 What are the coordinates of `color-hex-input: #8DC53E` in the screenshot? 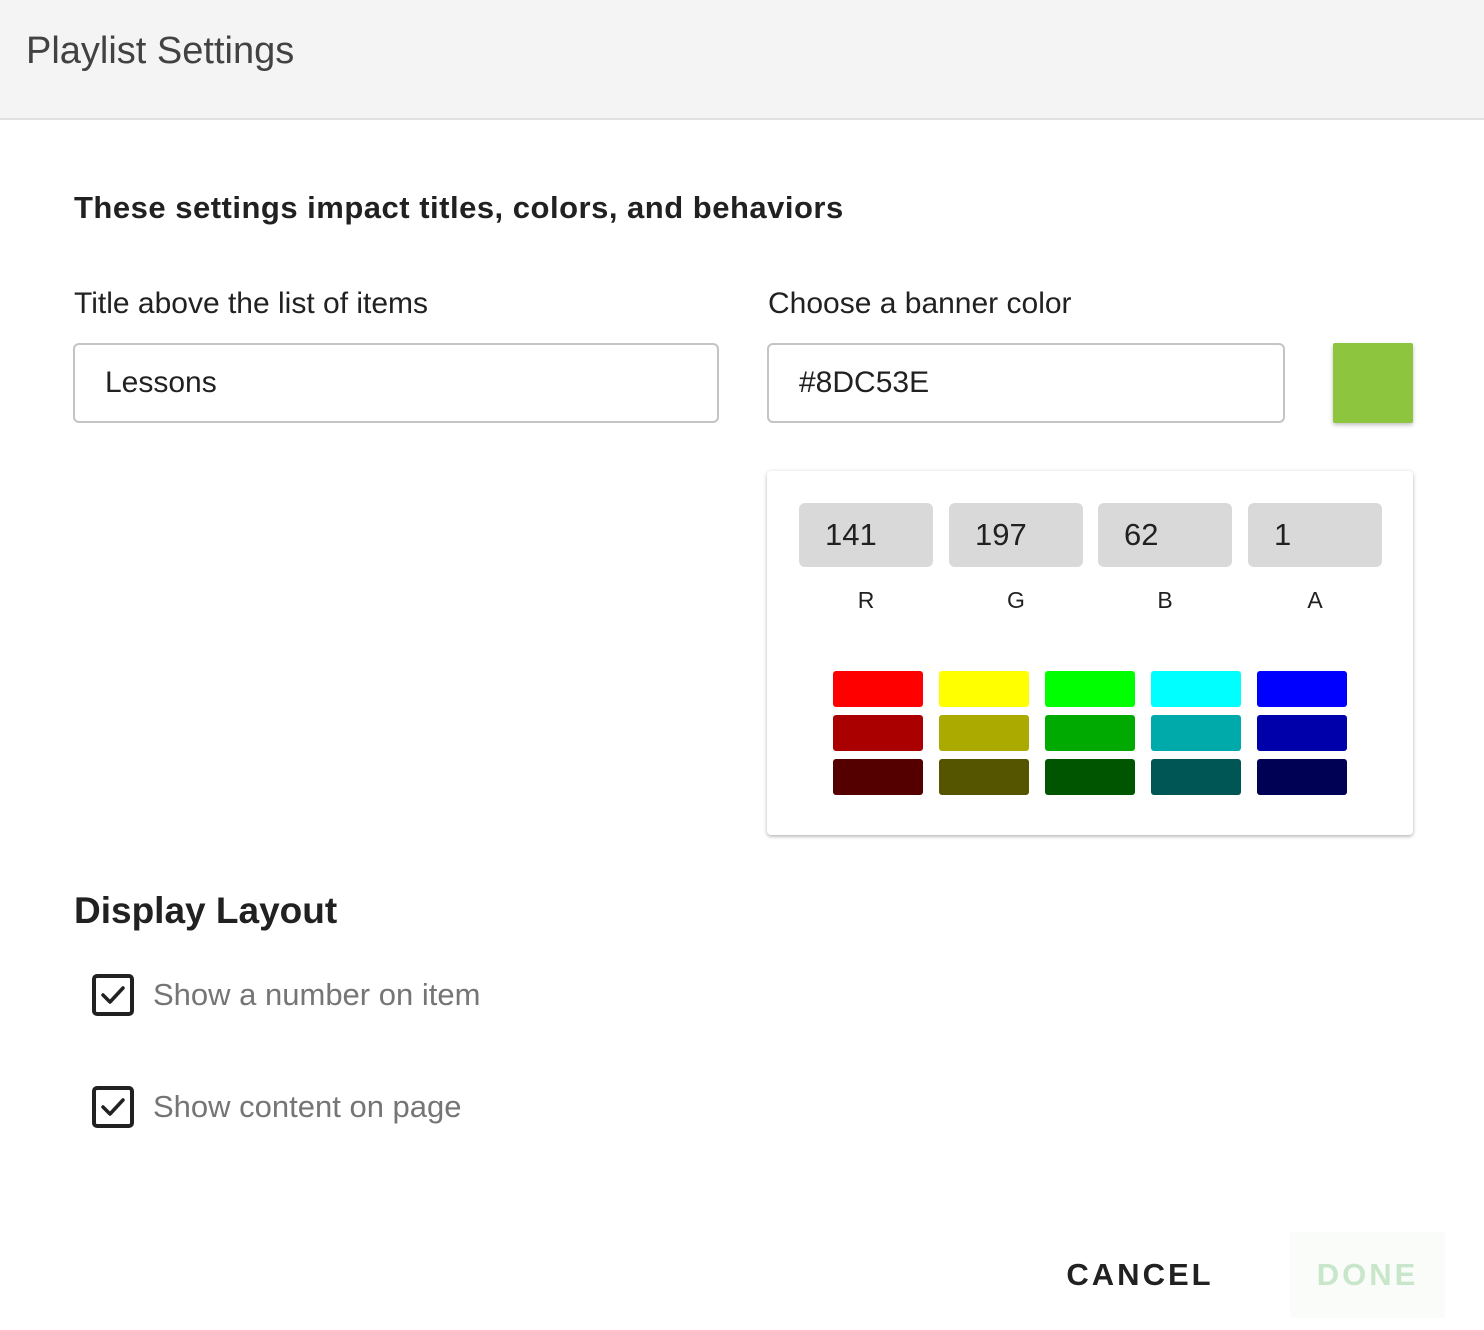 It's located at (1026, 383).